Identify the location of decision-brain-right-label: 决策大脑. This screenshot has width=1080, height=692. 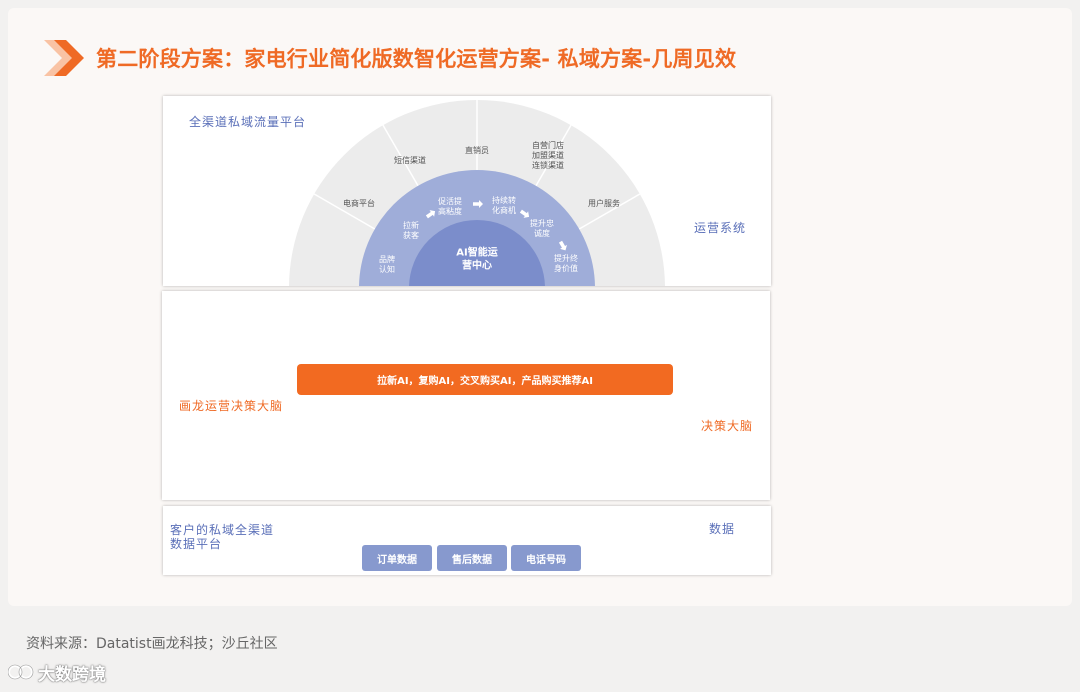
(727, 426).